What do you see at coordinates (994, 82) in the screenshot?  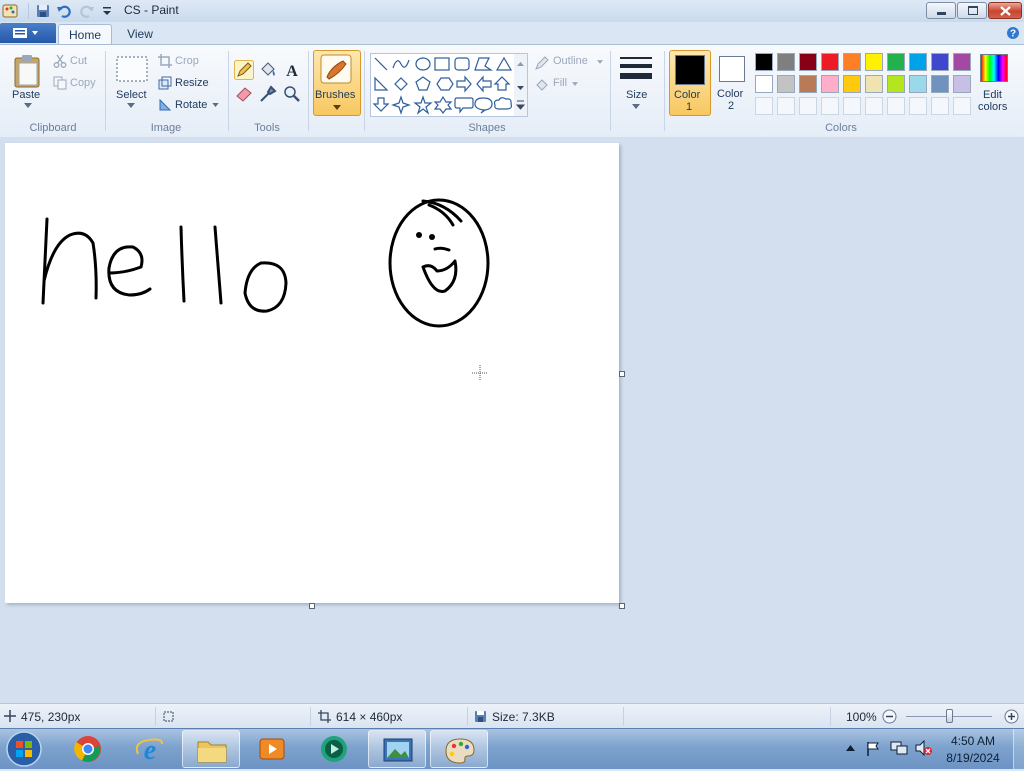 I see `edit-colors-button: Edit colors` at bounding box center [994, 82].